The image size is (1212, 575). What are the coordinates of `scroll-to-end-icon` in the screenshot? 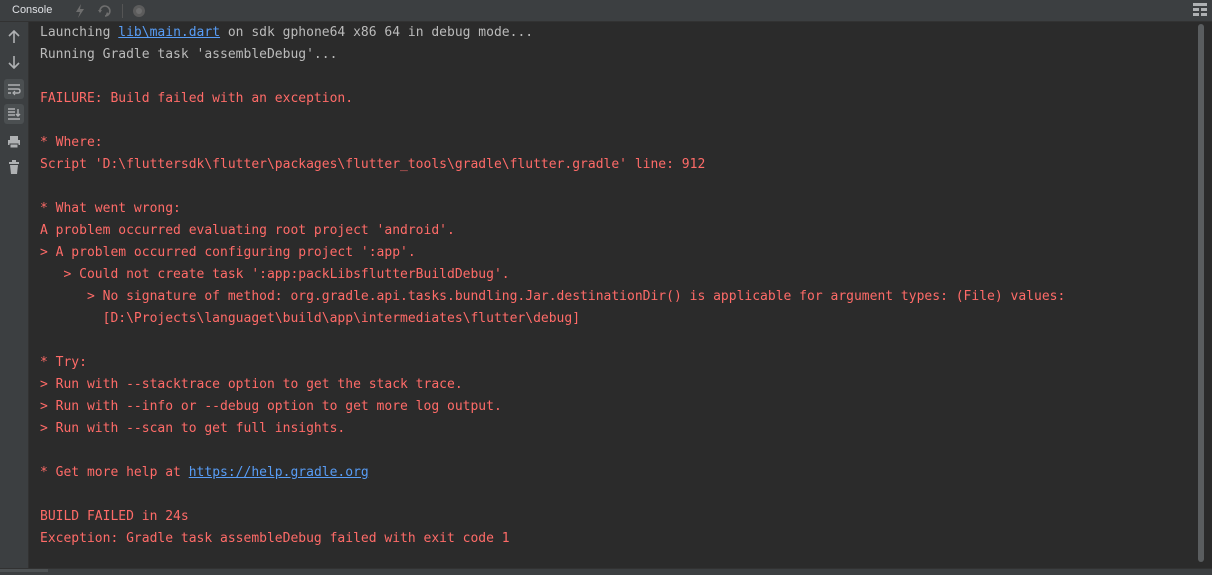 It's located at (14, 114).